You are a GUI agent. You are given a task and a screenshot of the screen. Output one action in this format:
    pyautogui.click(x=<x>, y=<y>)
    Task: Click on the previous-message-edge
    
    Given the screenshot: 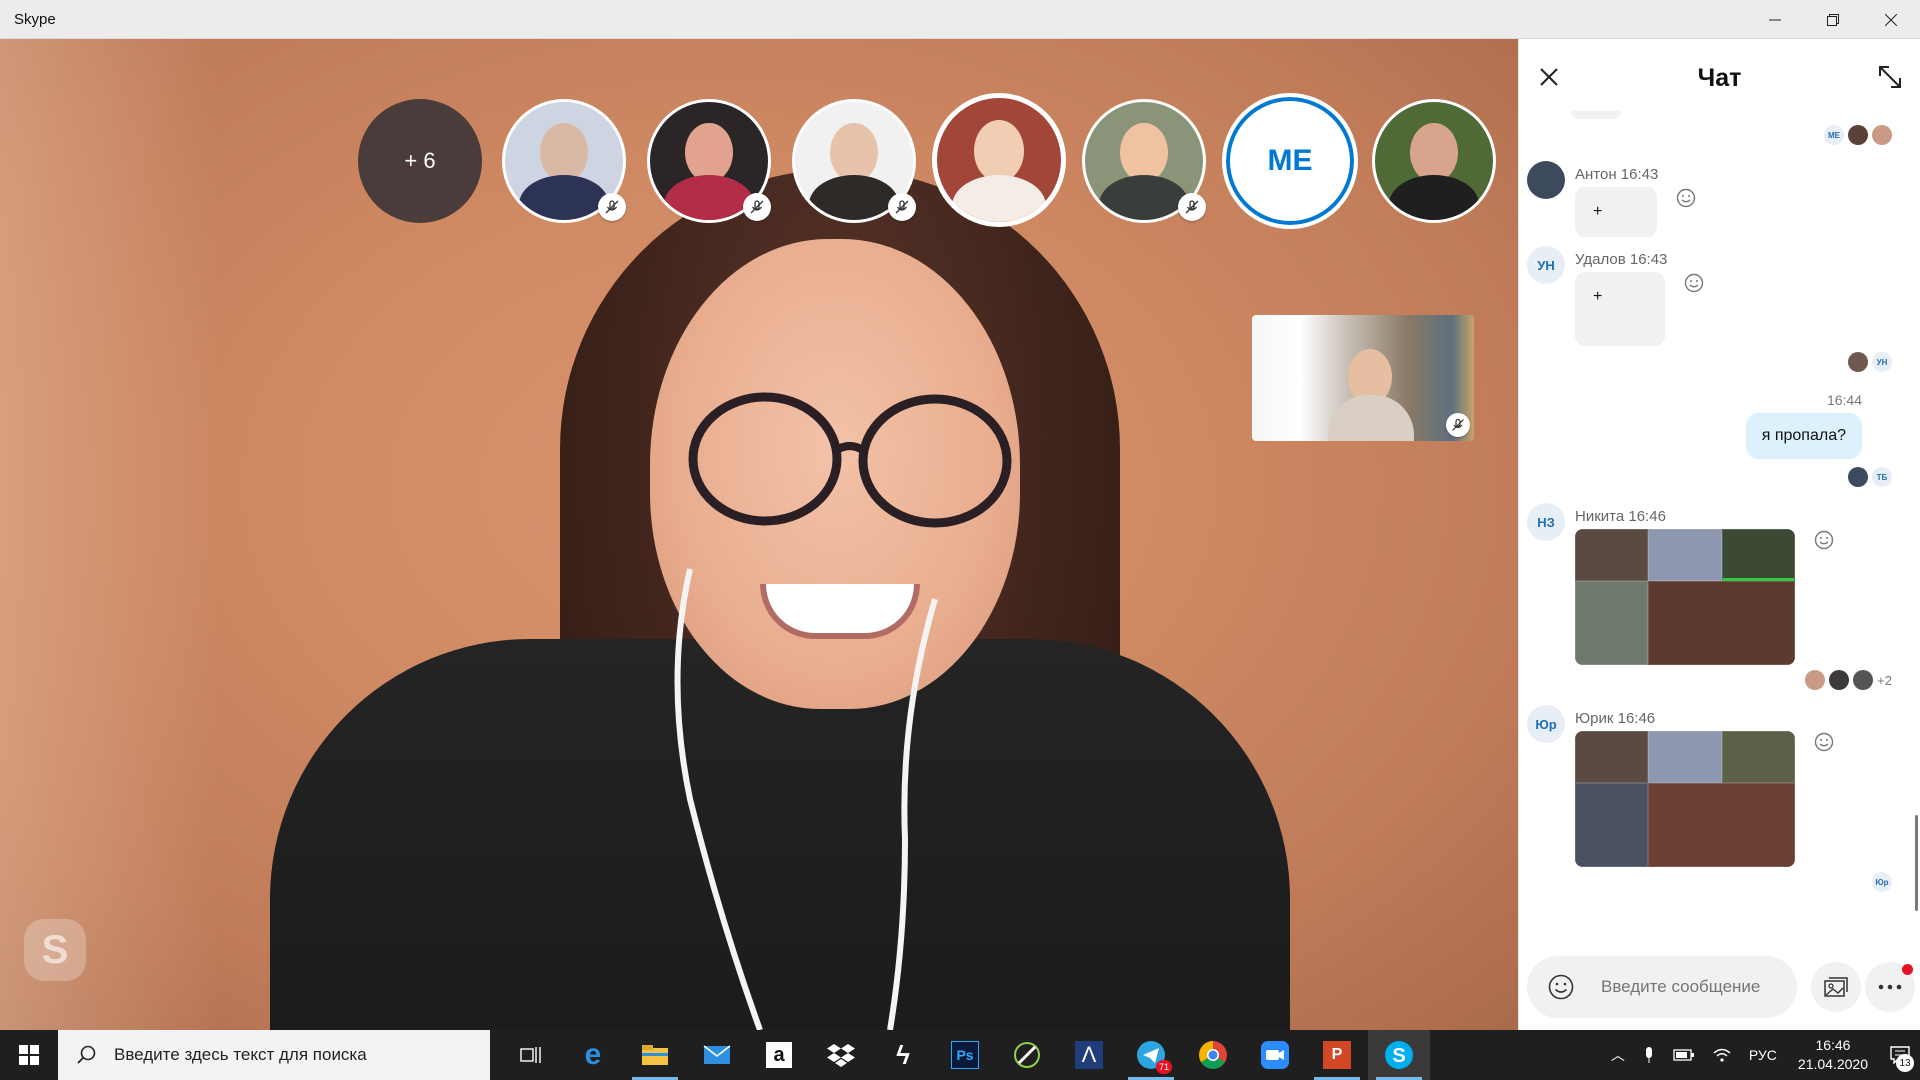 What is the action you would take?
    pyautogui.click(x=1596, y=115)
    